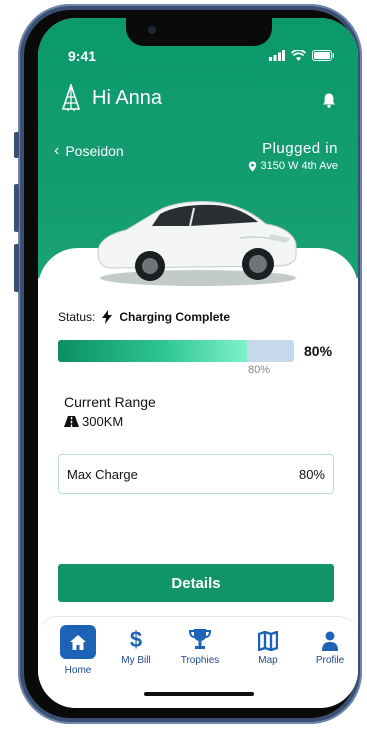  I want to click on charge-progress-caption: 80%, so click(259, 370).